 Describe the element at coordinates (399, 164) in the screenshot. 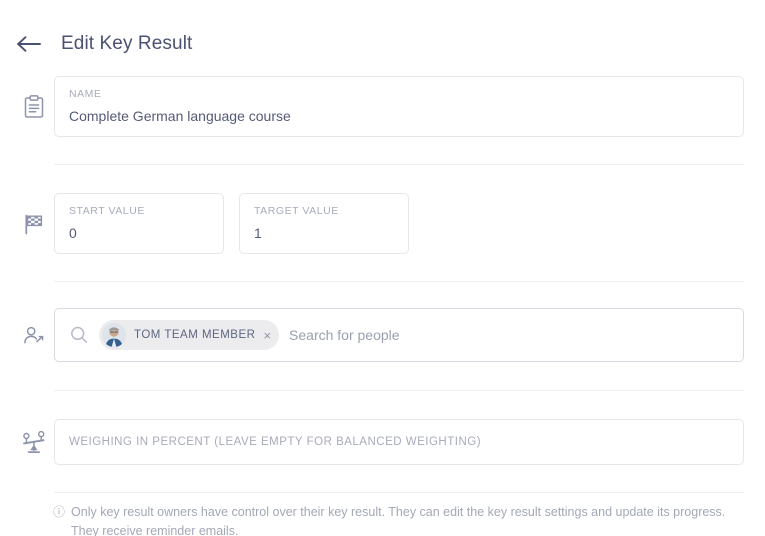

I see `divider-after-name` at that location.